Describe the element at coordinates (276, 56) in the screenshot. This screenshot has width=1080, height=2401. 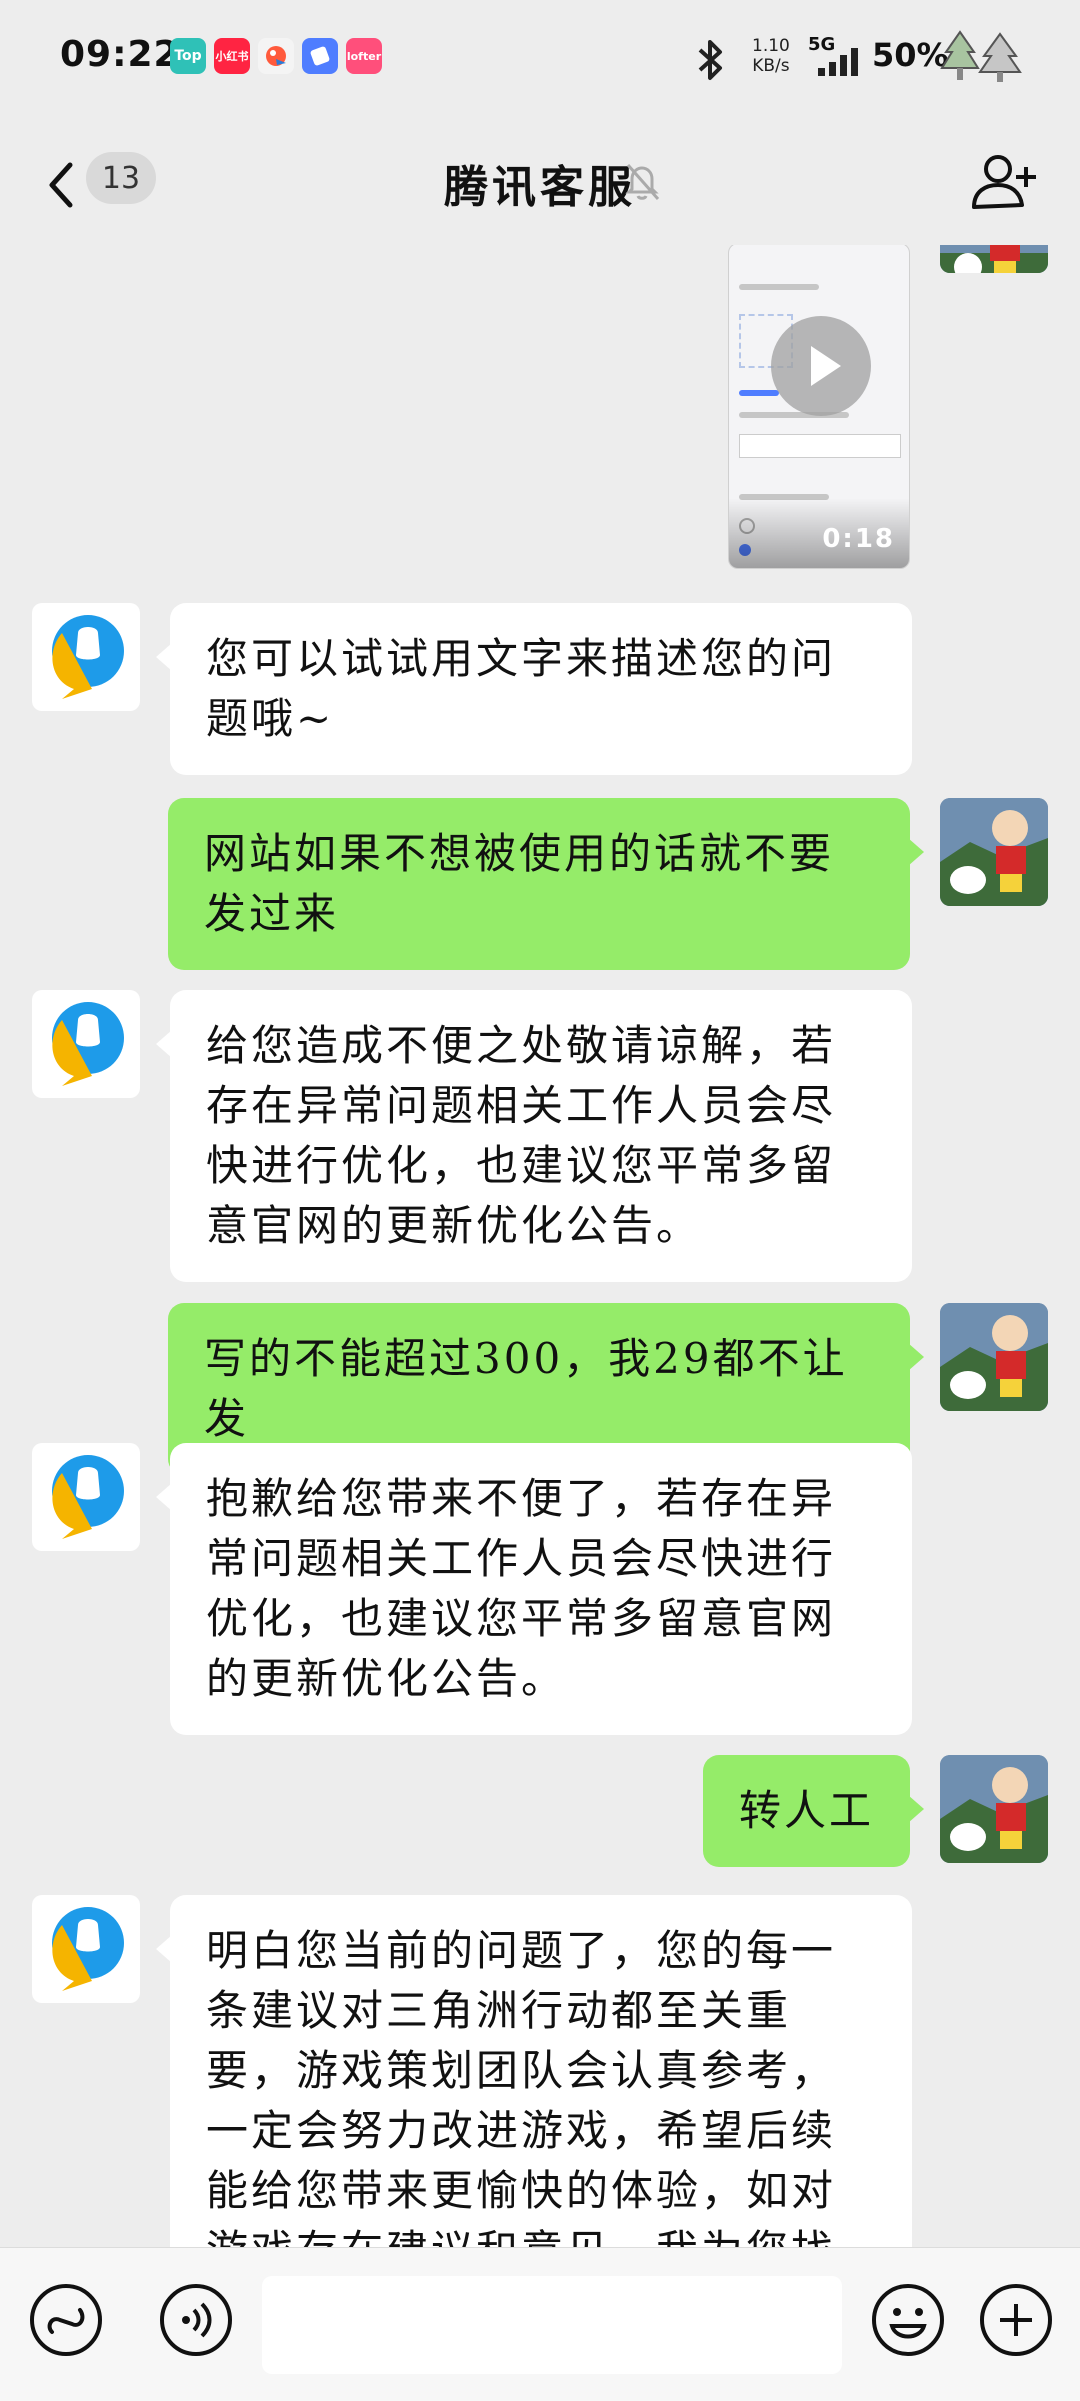
I see `bird-app-icon` at that location.